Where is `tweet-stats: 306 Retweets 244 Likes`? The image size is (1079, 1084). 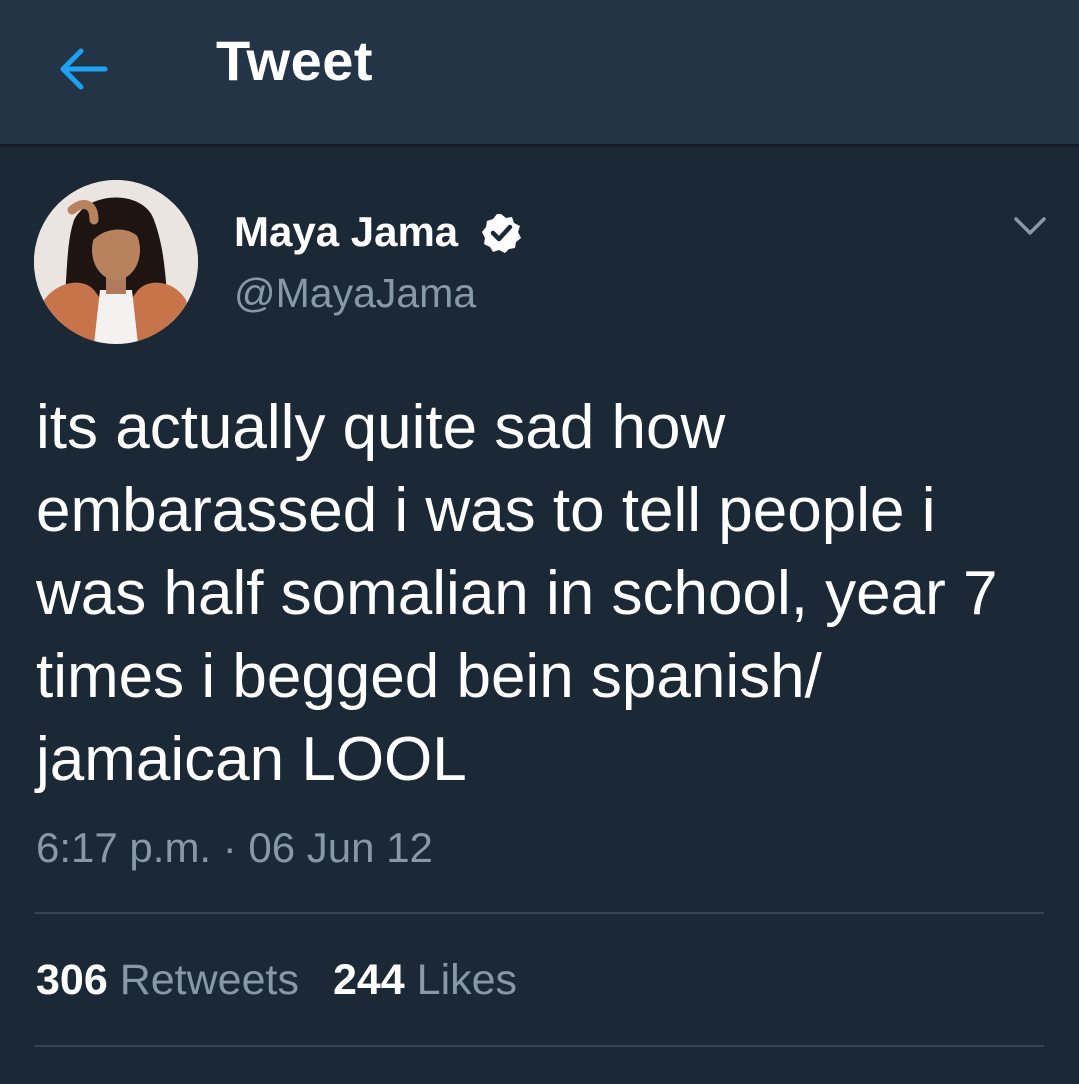
tweet-stats: 306 Retweets 244 Likes is located at coordinates (276, 980).